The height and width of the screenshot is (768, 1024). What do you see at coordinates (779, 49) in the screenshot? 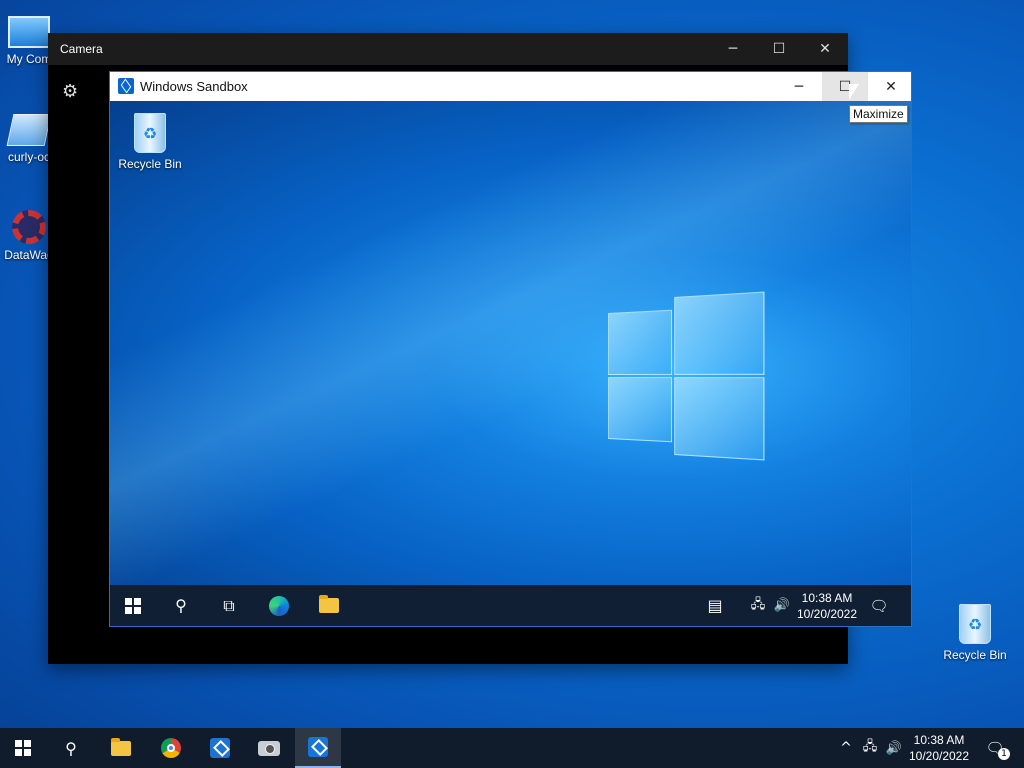
I see `camera-maximize-button: ☐` at bounding box center [779, 49].